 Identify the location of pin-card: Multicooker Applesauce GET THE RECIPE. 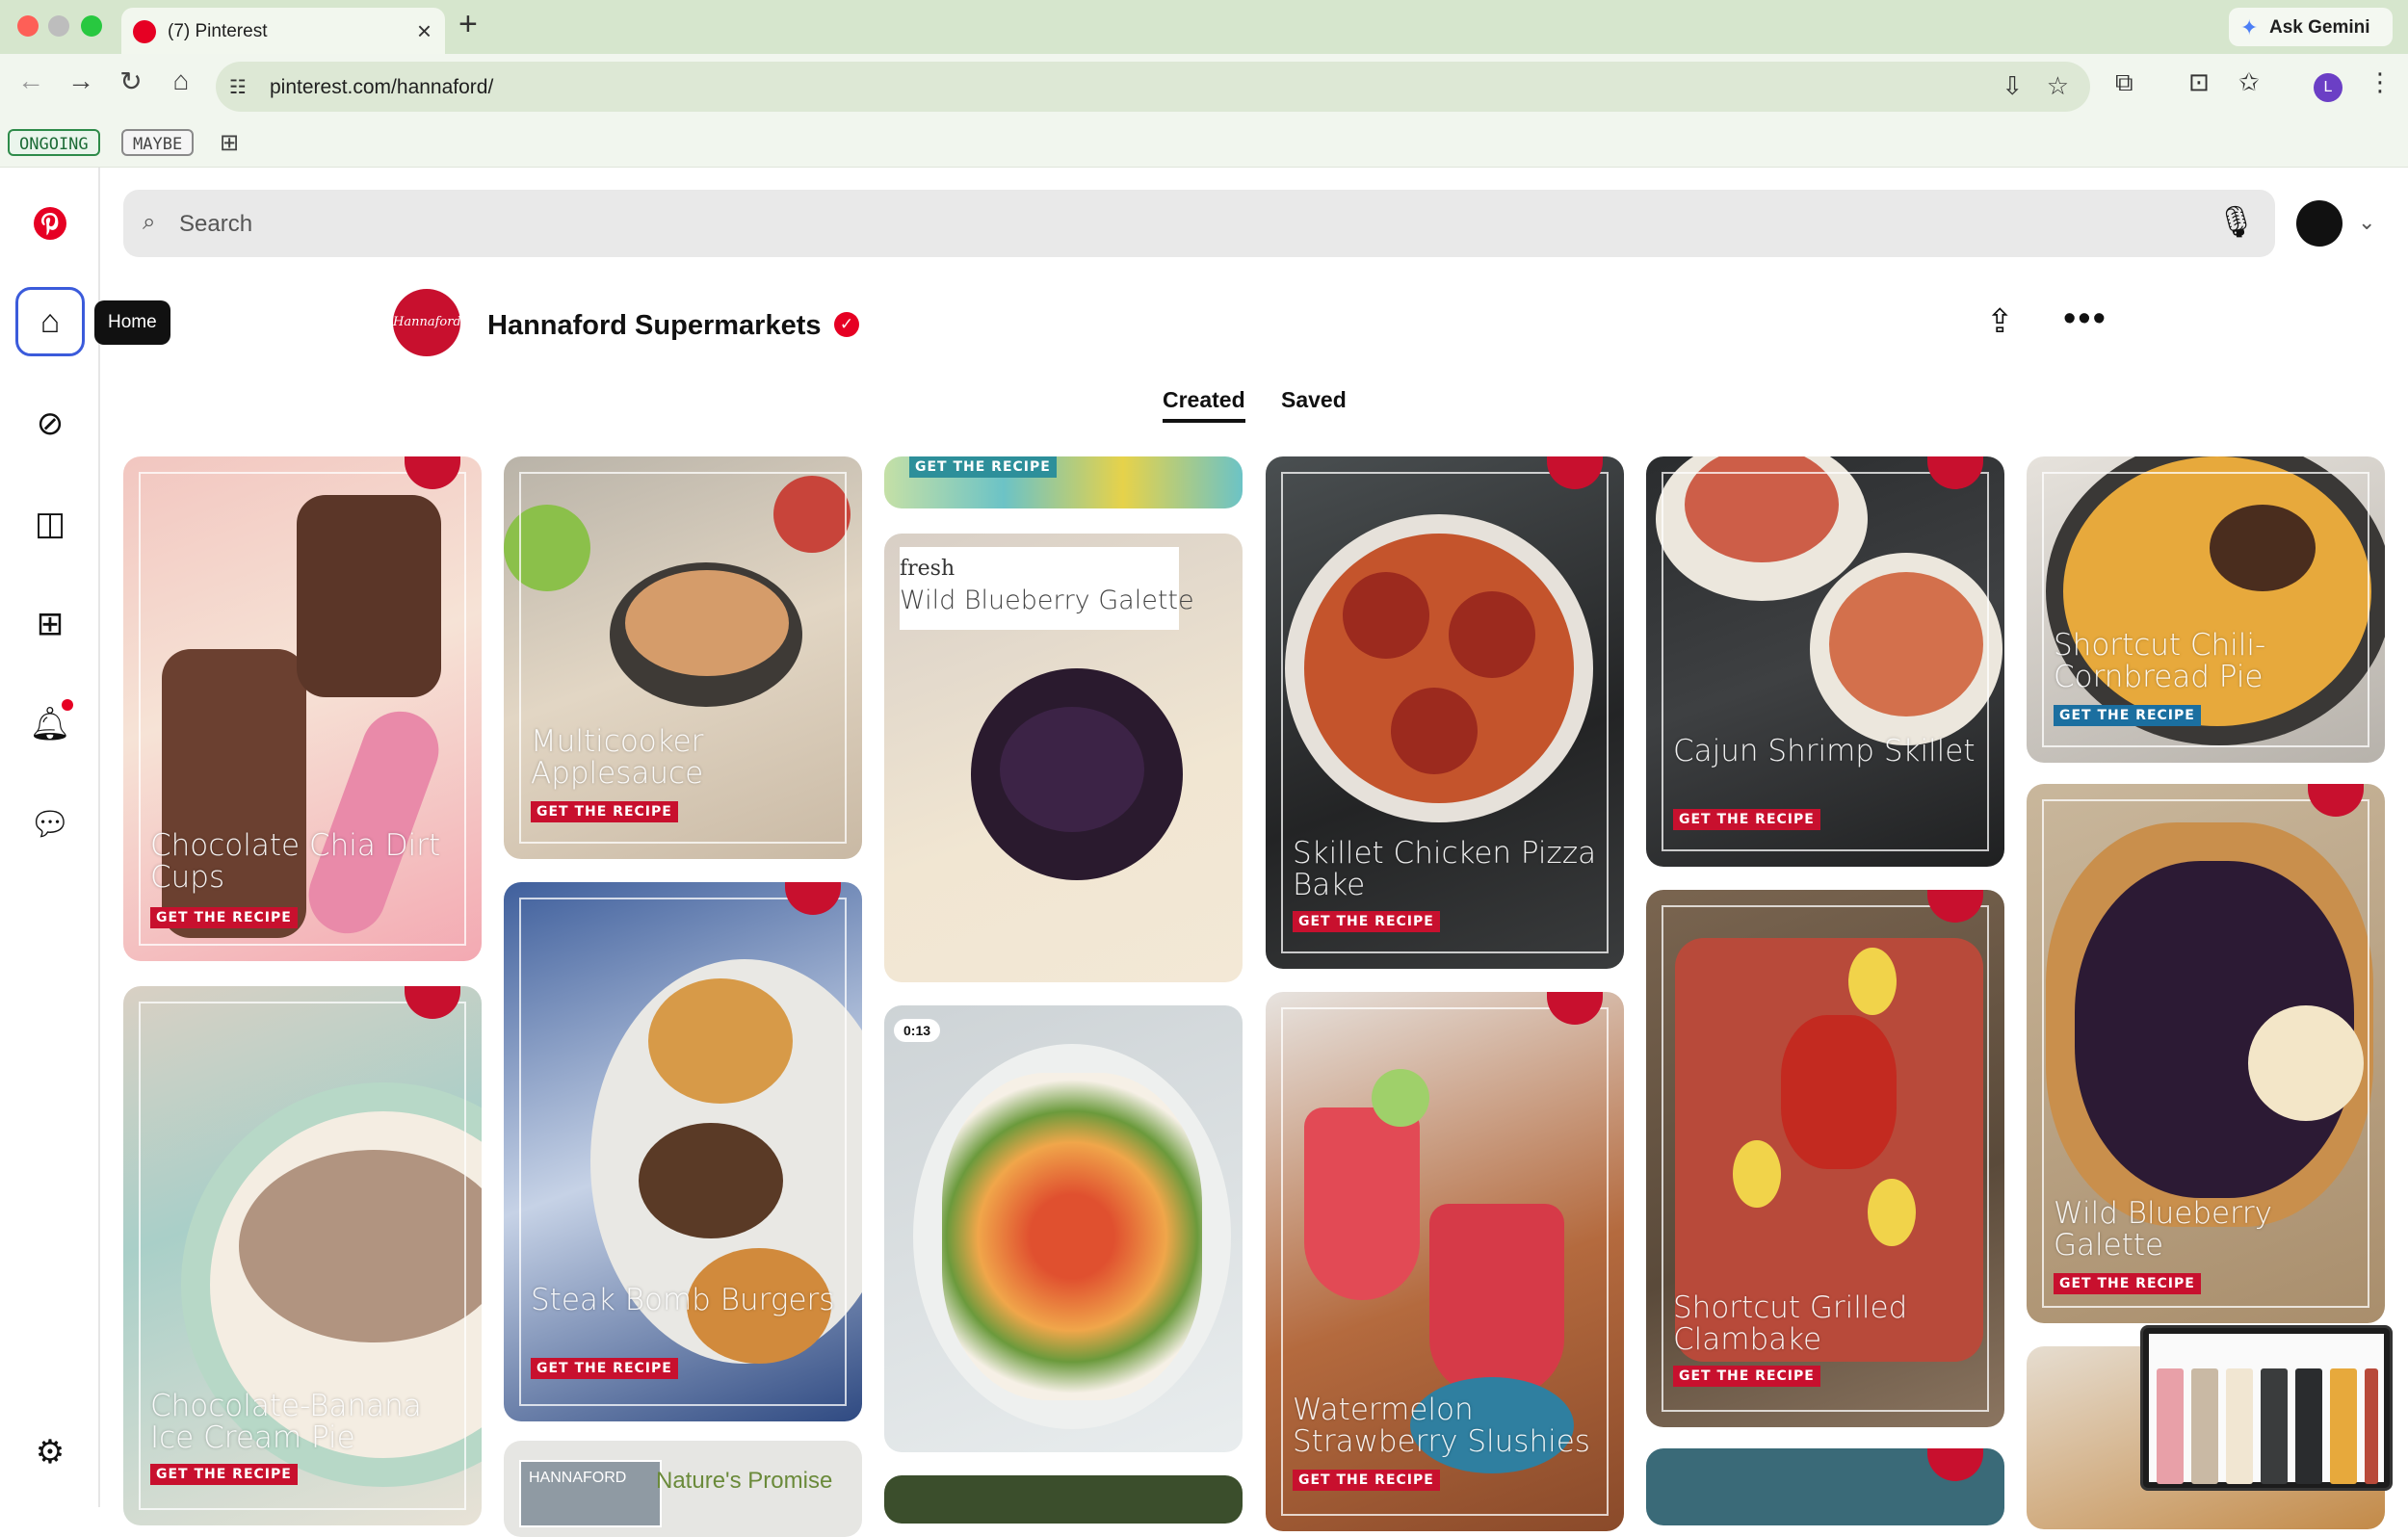
(683, 658).